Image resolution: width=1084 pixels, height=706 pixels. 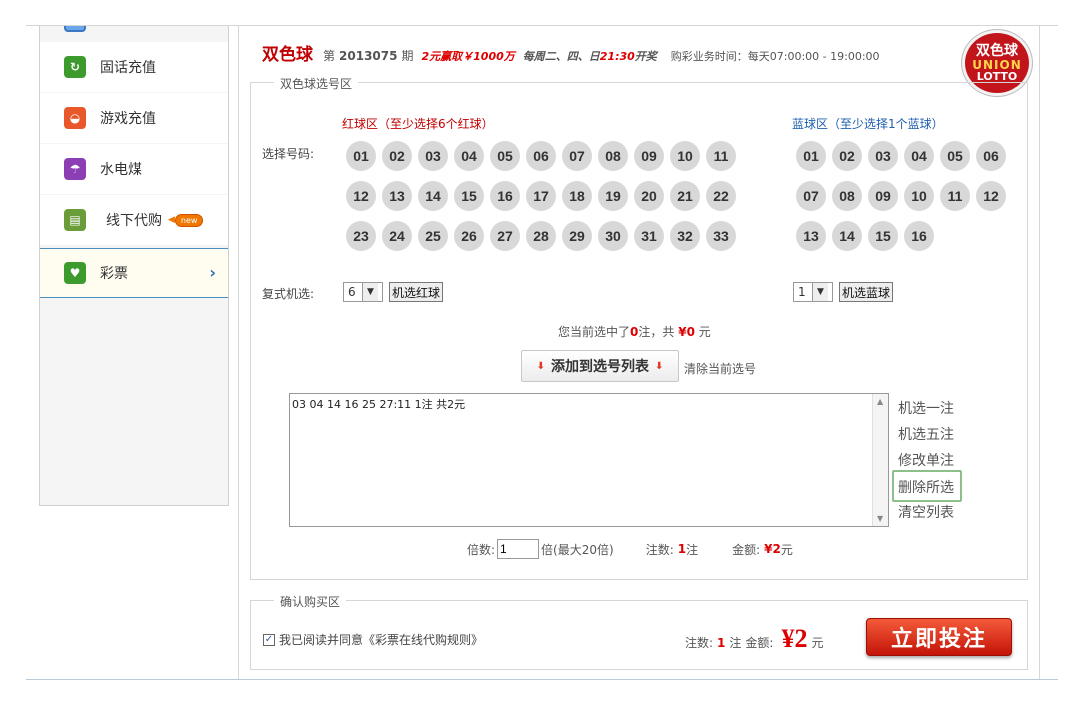 What do you see at coordinates (316, 83) in the screenshot?
I see `selection-legend: 双色球选号区` at bounding box center [316, 83].